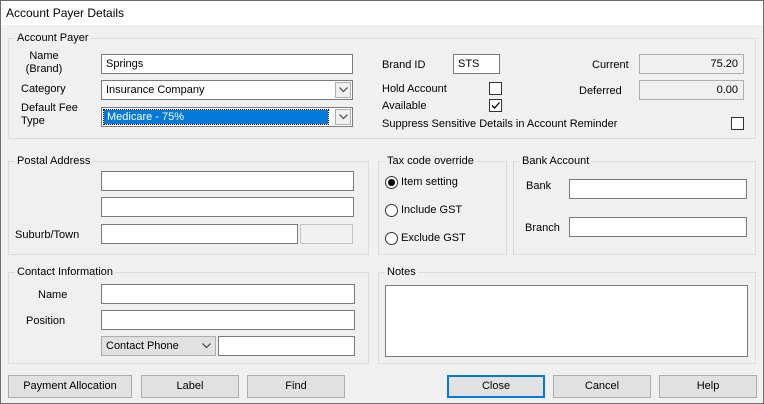 The height and width of the screenshot is (404, 764). What do you see at coordinates (216, 117) in the screenshot?
I see `fee-type-value: Medicare - 75%` at bounding box center [216, 117].